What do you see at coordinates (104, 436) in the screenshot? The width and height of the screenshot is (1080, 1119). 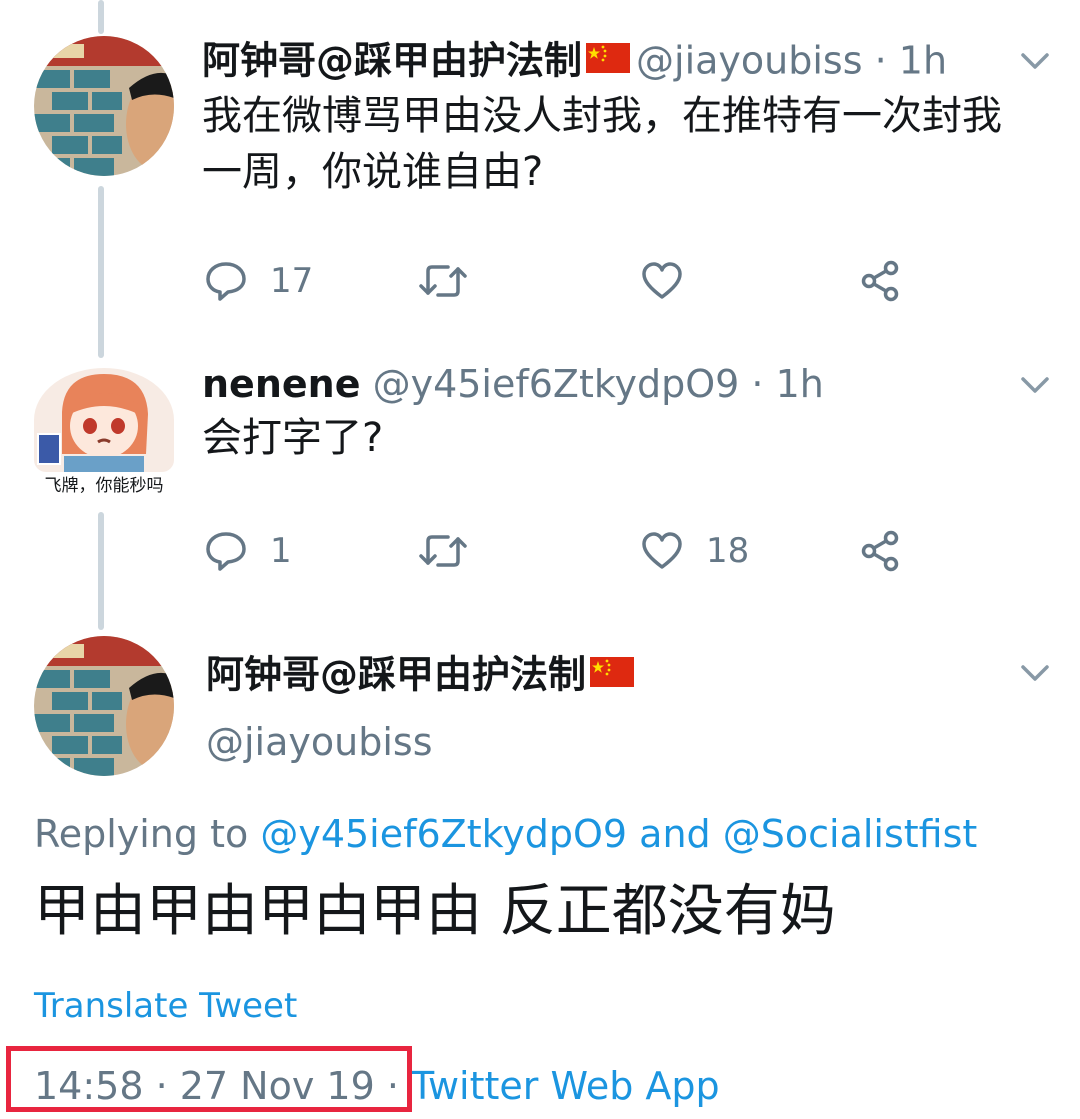 I see `avatar: 飞牌，你能秒吗` at bounding box center [104, 436].